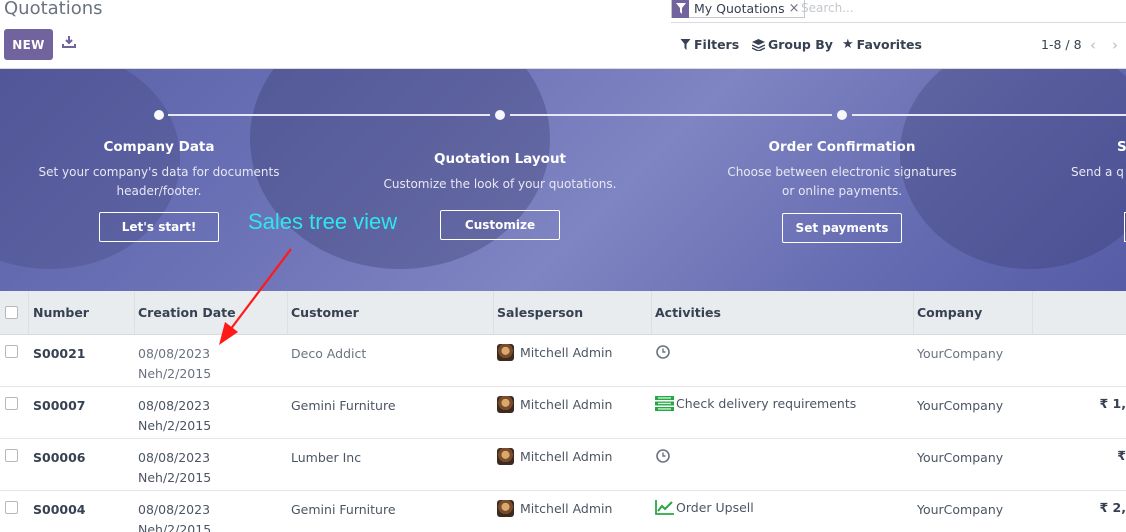  Describe the element at coordinates (949, 312) in the screenshot. I see `column-company: Company` at that location.